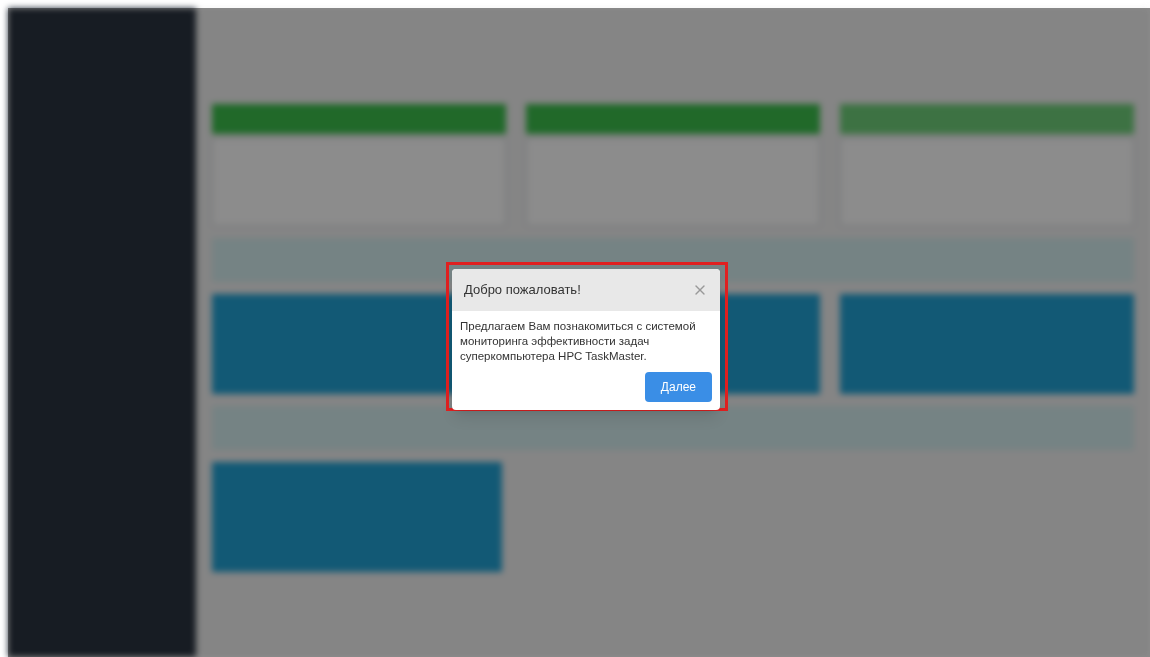 This screenshot has width=1150, height=657. What do you see at coordinates (522, 290) in the screenshot?
I see `modal-title: Добро пожаловать!` at bounding box center [522, 290].